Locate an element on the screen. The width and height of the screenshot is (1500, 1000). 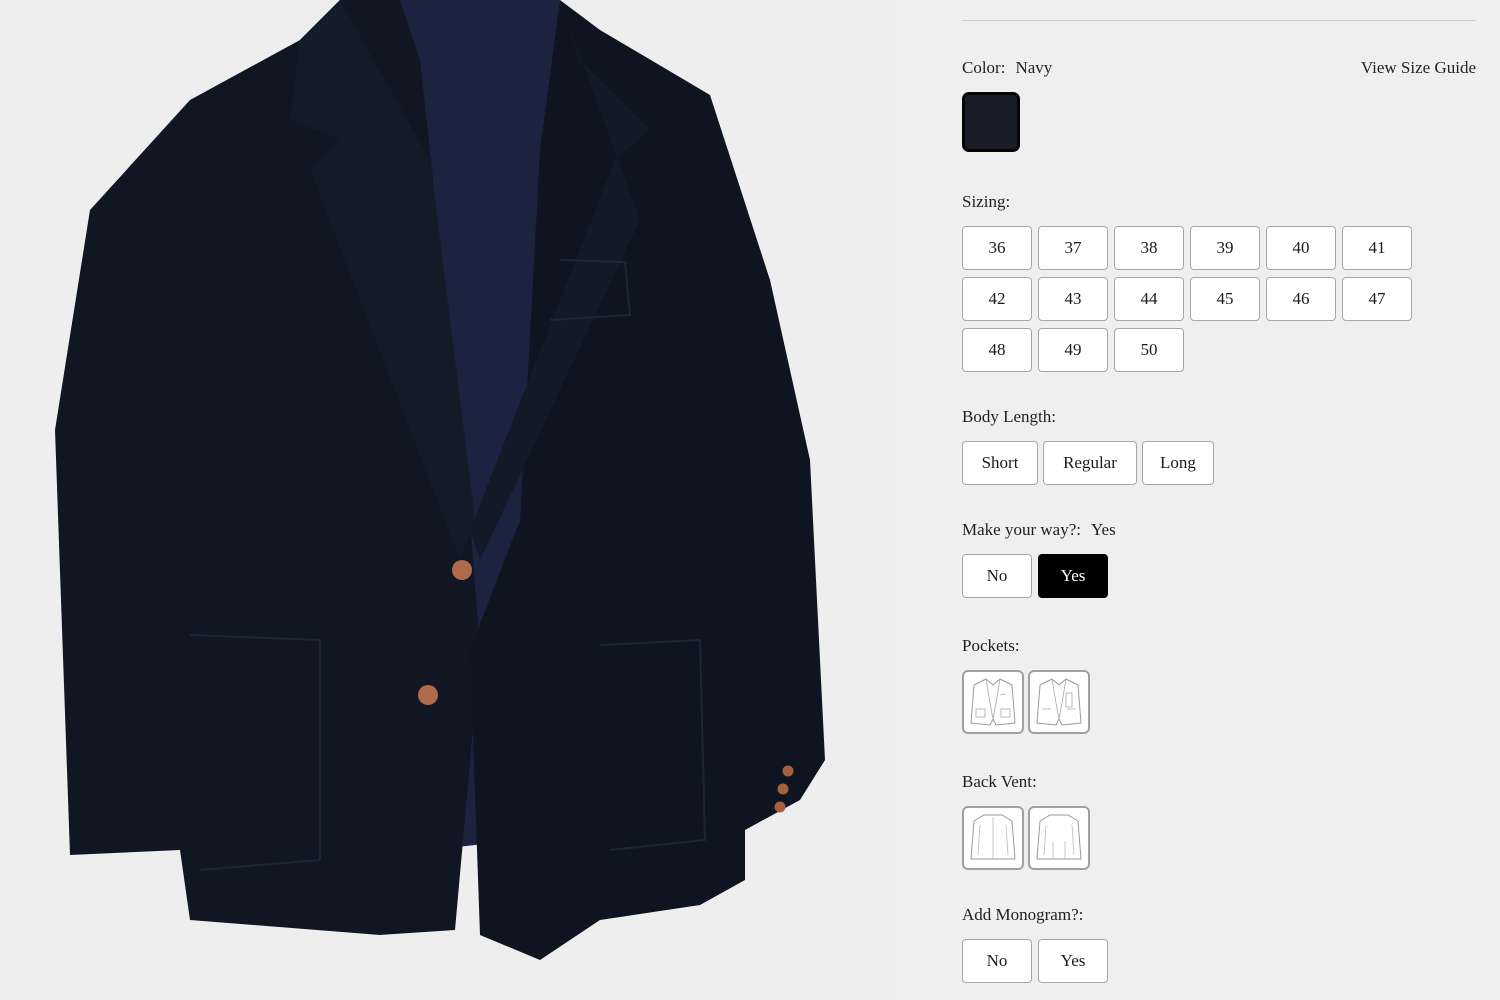
body-length-label: Body Length: is located at coordinates (1009, 416).